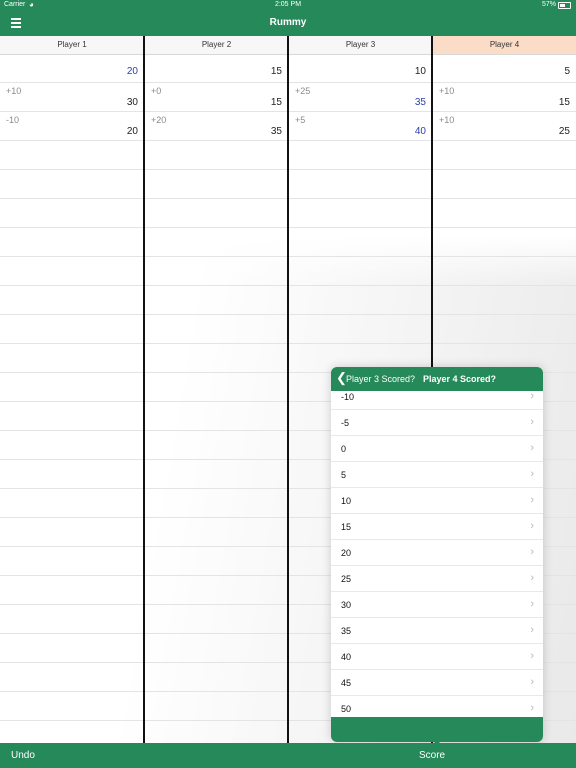 The height and width of the screenshot is (768, 576). Describe the element at coordinates (437, 605) in the screenshot. I see `score-option: 30 ›` at that location.